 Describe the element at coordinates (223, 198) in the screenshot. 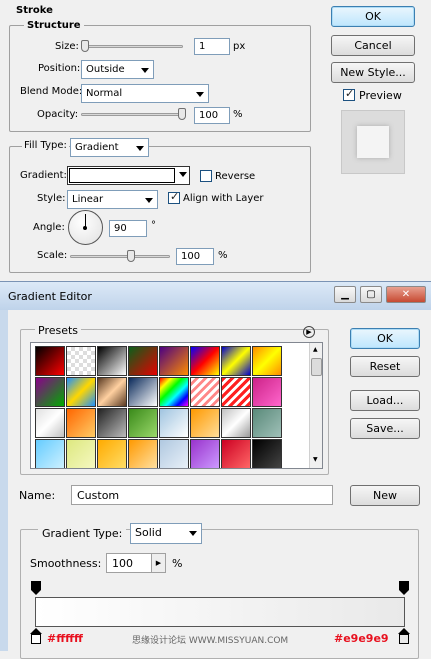

I see `align-with-layer-label: Align with Layer` at that location.